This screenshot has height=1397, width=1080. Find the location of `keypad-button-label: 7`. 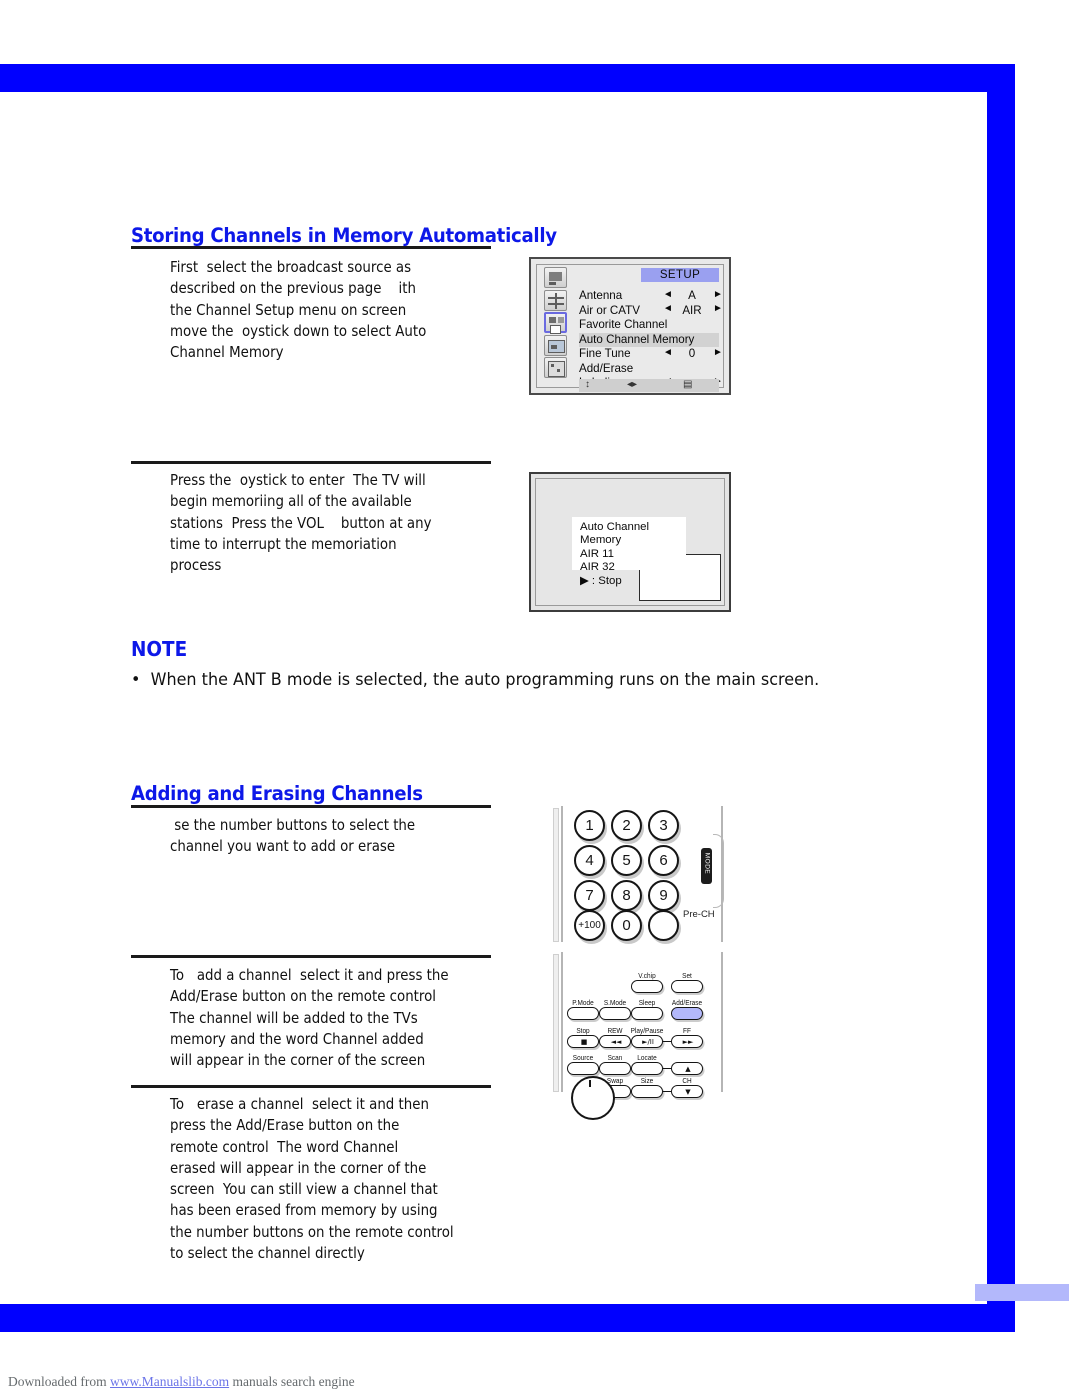

keypad-button-label: 7 is located at coordinates (589, 895).